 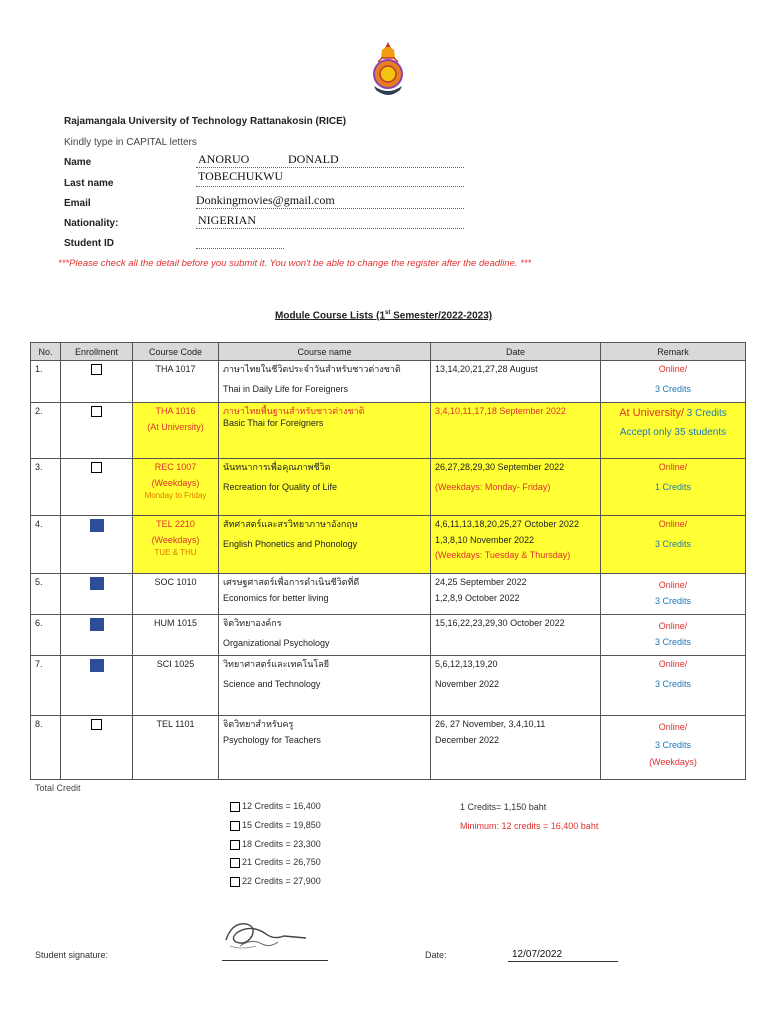 I want to click on course-date: 26, 27 November, 3,4,10,11, so click(x=490, y=724).